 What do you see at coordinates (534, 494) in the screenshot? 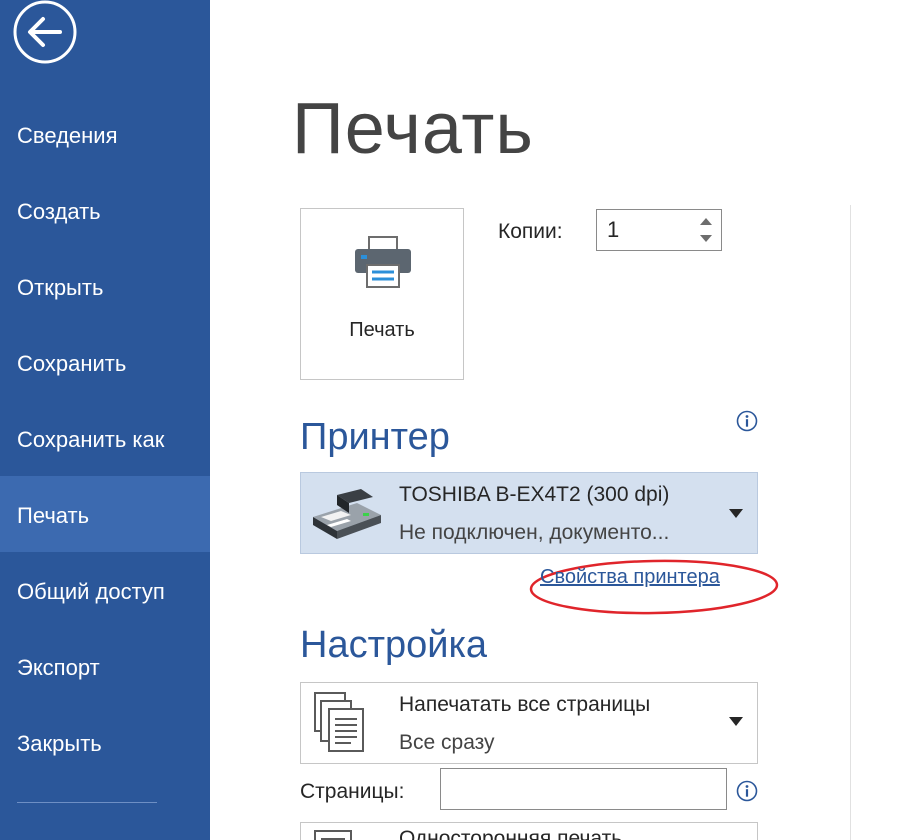
I see `printer-name: TOSHIBA B-EX4T2 (300 dpi)` at bounding box center [534, 494].